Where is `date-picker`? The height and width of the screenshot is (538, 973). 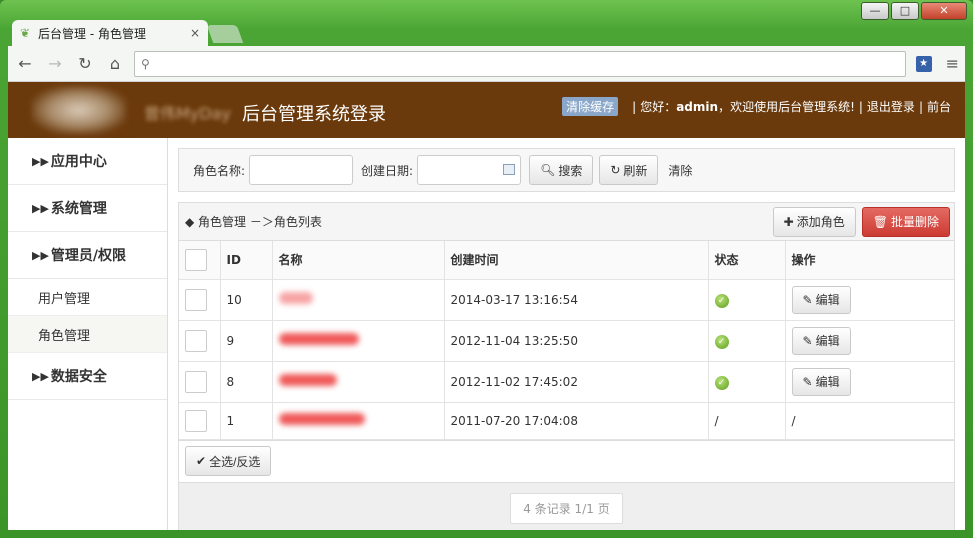 date-picker is located at coordinates (469, 170).